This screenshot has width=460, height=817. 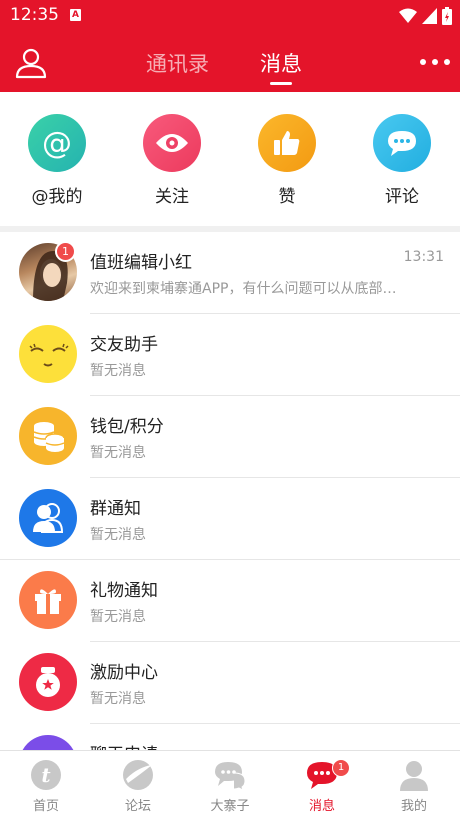 I want to click on quick-action-mentions: @ @我的, so click(x=57, y=160).